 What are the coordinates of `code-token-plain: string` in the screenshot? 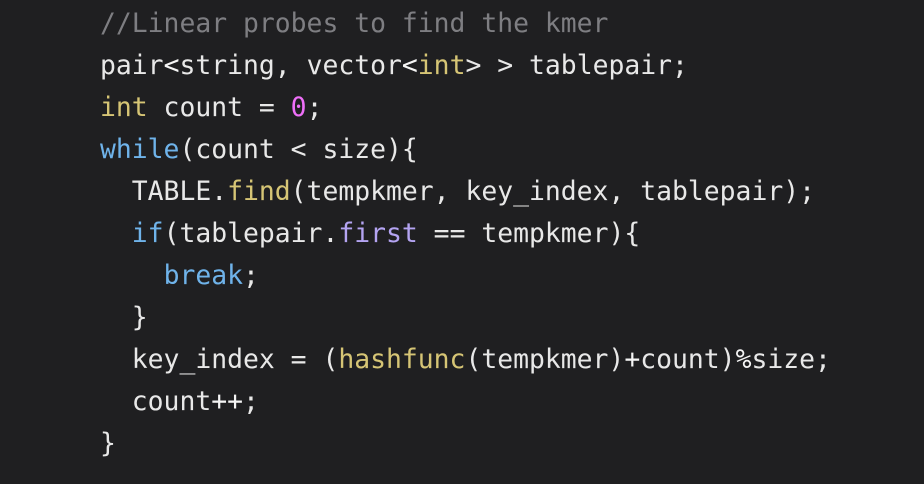 It's located at (227, 65).